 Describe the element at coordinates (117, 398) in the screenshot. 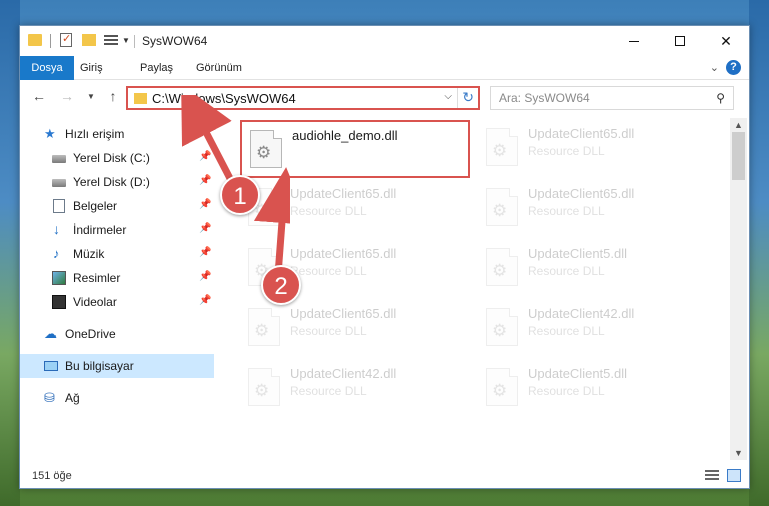

I see `sidebar-item-network: ⛁ Ağ` at that location.